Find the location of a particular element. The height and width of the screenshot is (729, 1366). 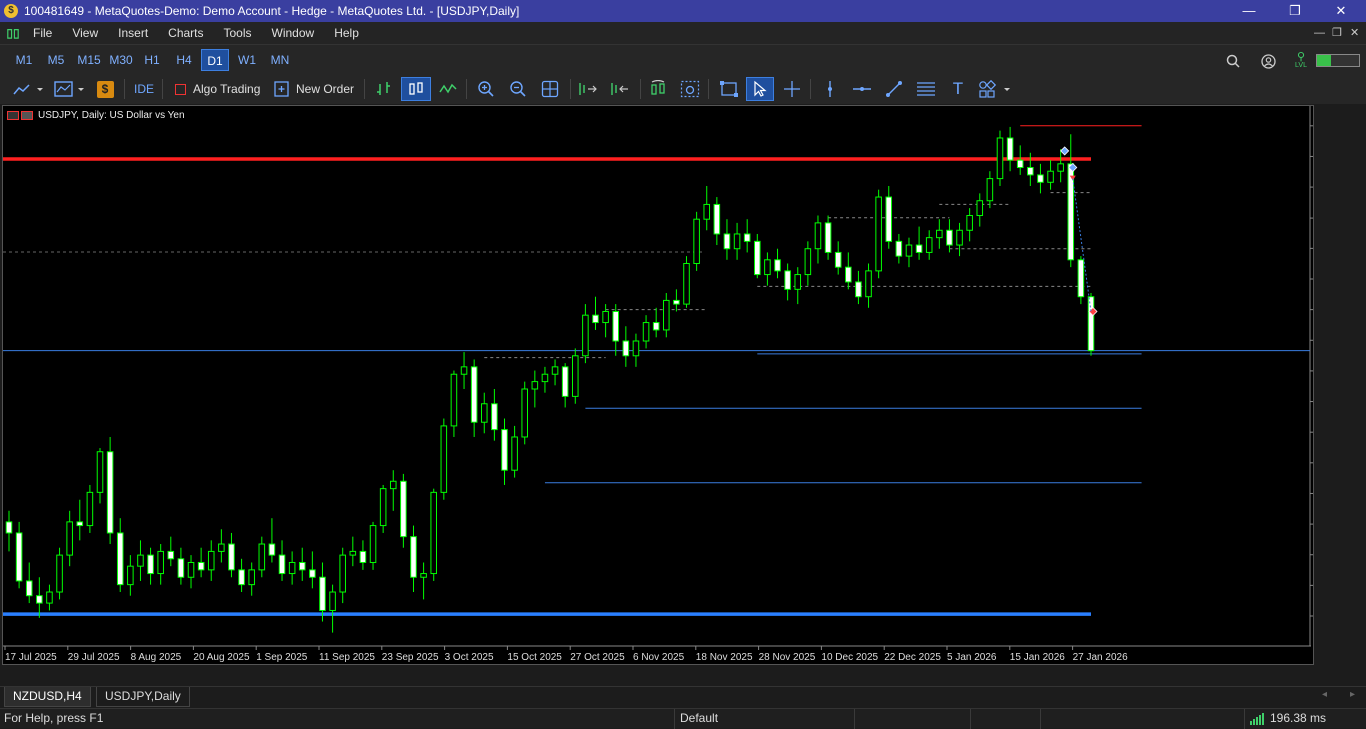

signal-icon: ⚲ LVL is located at coordinates (1301, 60).